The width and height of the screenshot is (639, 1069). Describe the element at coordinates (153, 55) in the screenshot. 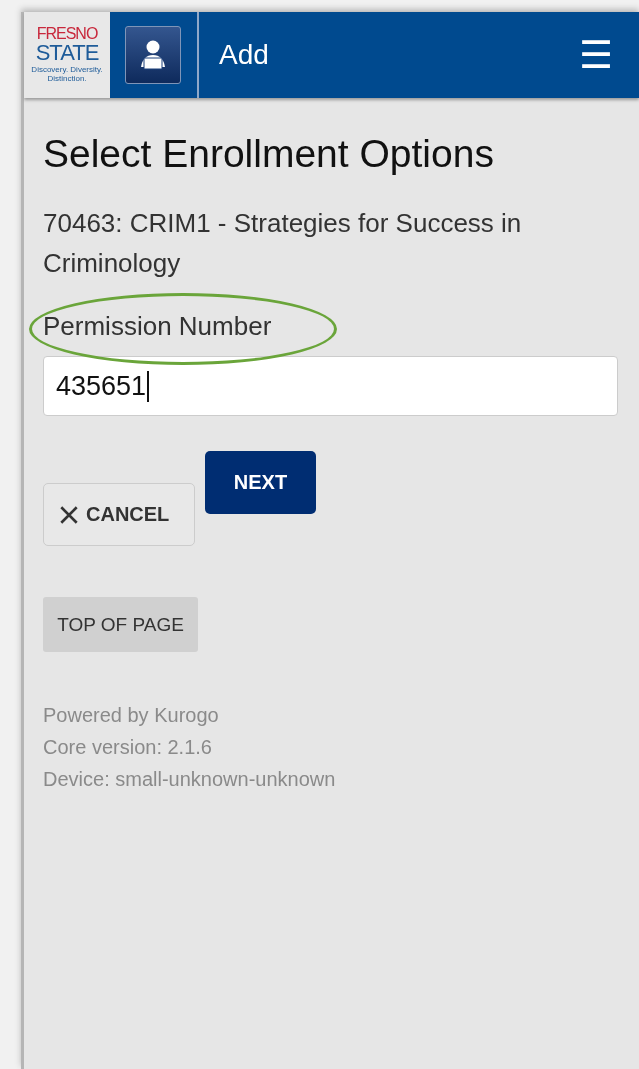

I see `profile-button` at that location.